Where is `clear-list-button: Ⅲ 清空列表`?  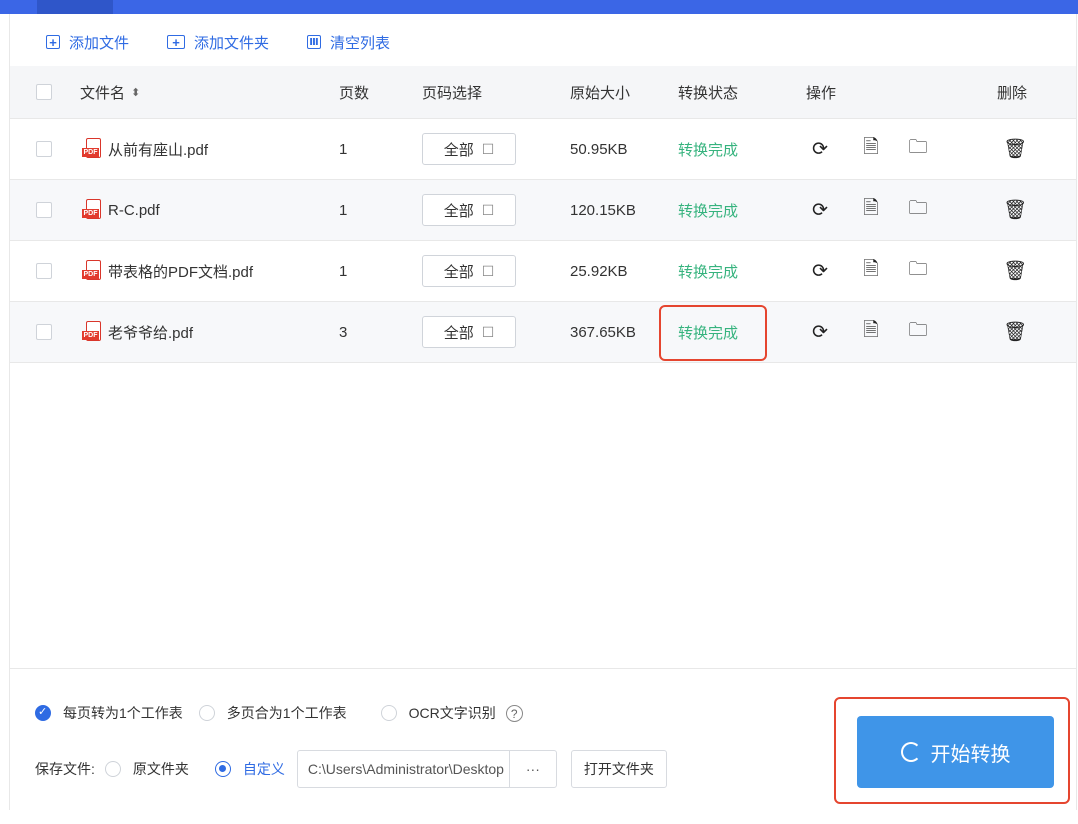
clear-list-button: Ⅲ 清空列表 is located at coordinates (348, 42).